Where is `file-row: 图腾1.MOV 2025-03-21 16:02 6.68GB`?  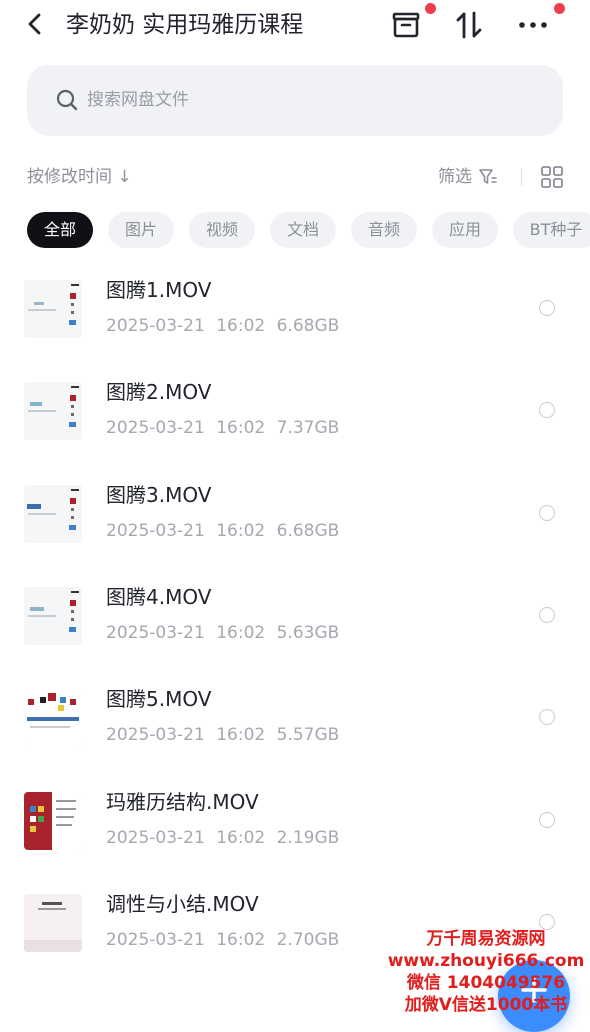
file-row: 图腾1.MOV 2025-03-21 16:02 6.68GB is located at coordinates (295, 330).